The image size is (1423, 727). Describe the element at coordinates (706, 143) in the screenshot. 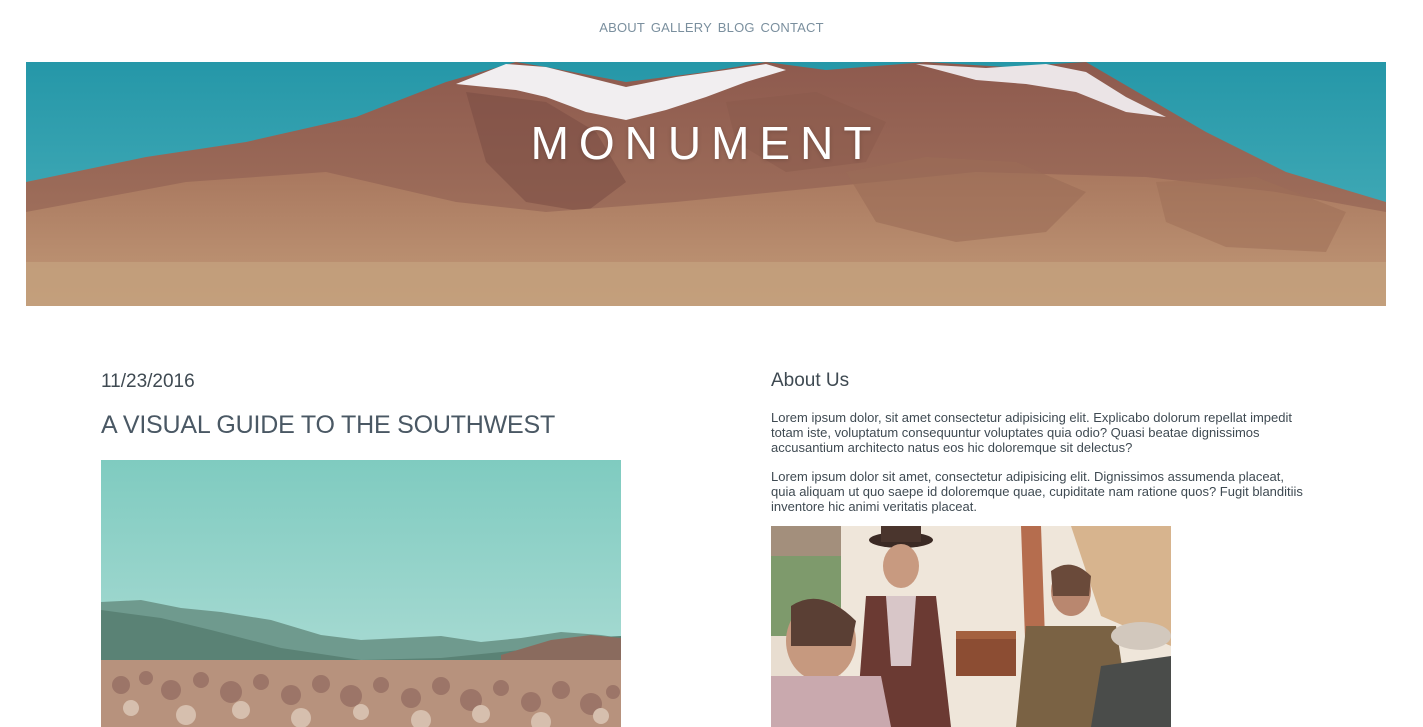

I see `hero-title: MONUMENT` at that location.